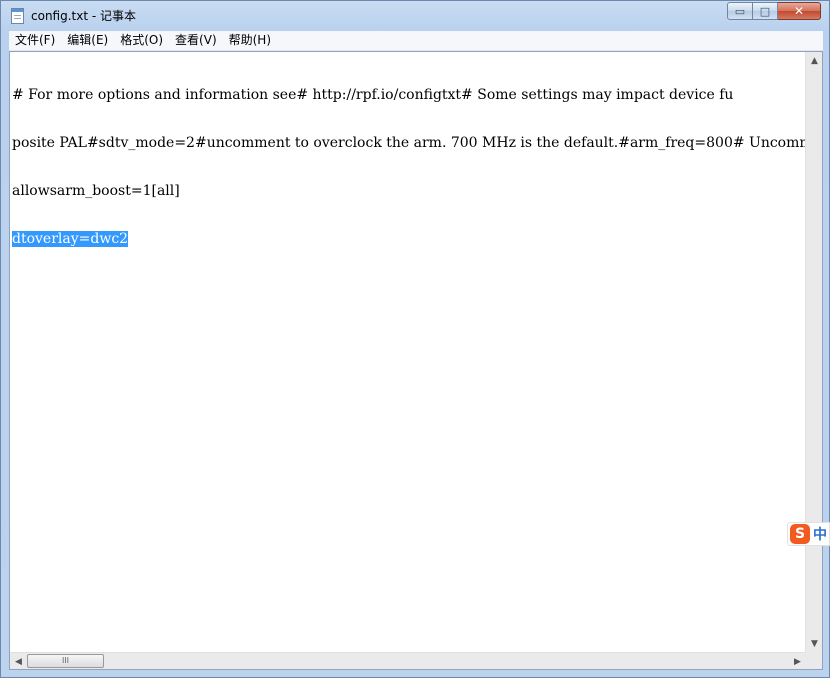 This screenshot has height=678, width=830. Describe the element at coordinates (35, 40) in the screenshot. I see `menu-file: 文件(F)` at that location.